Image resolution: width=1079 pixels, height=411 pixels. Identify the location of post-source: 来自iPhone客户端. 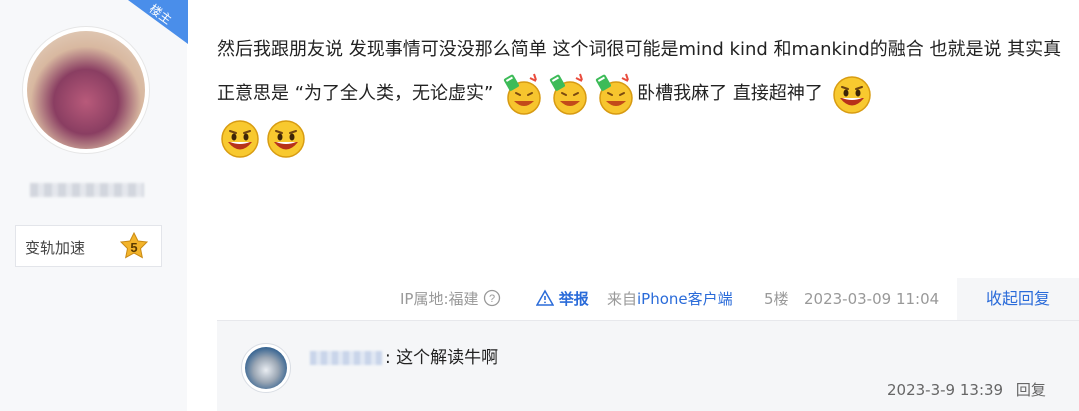
(670, 299).